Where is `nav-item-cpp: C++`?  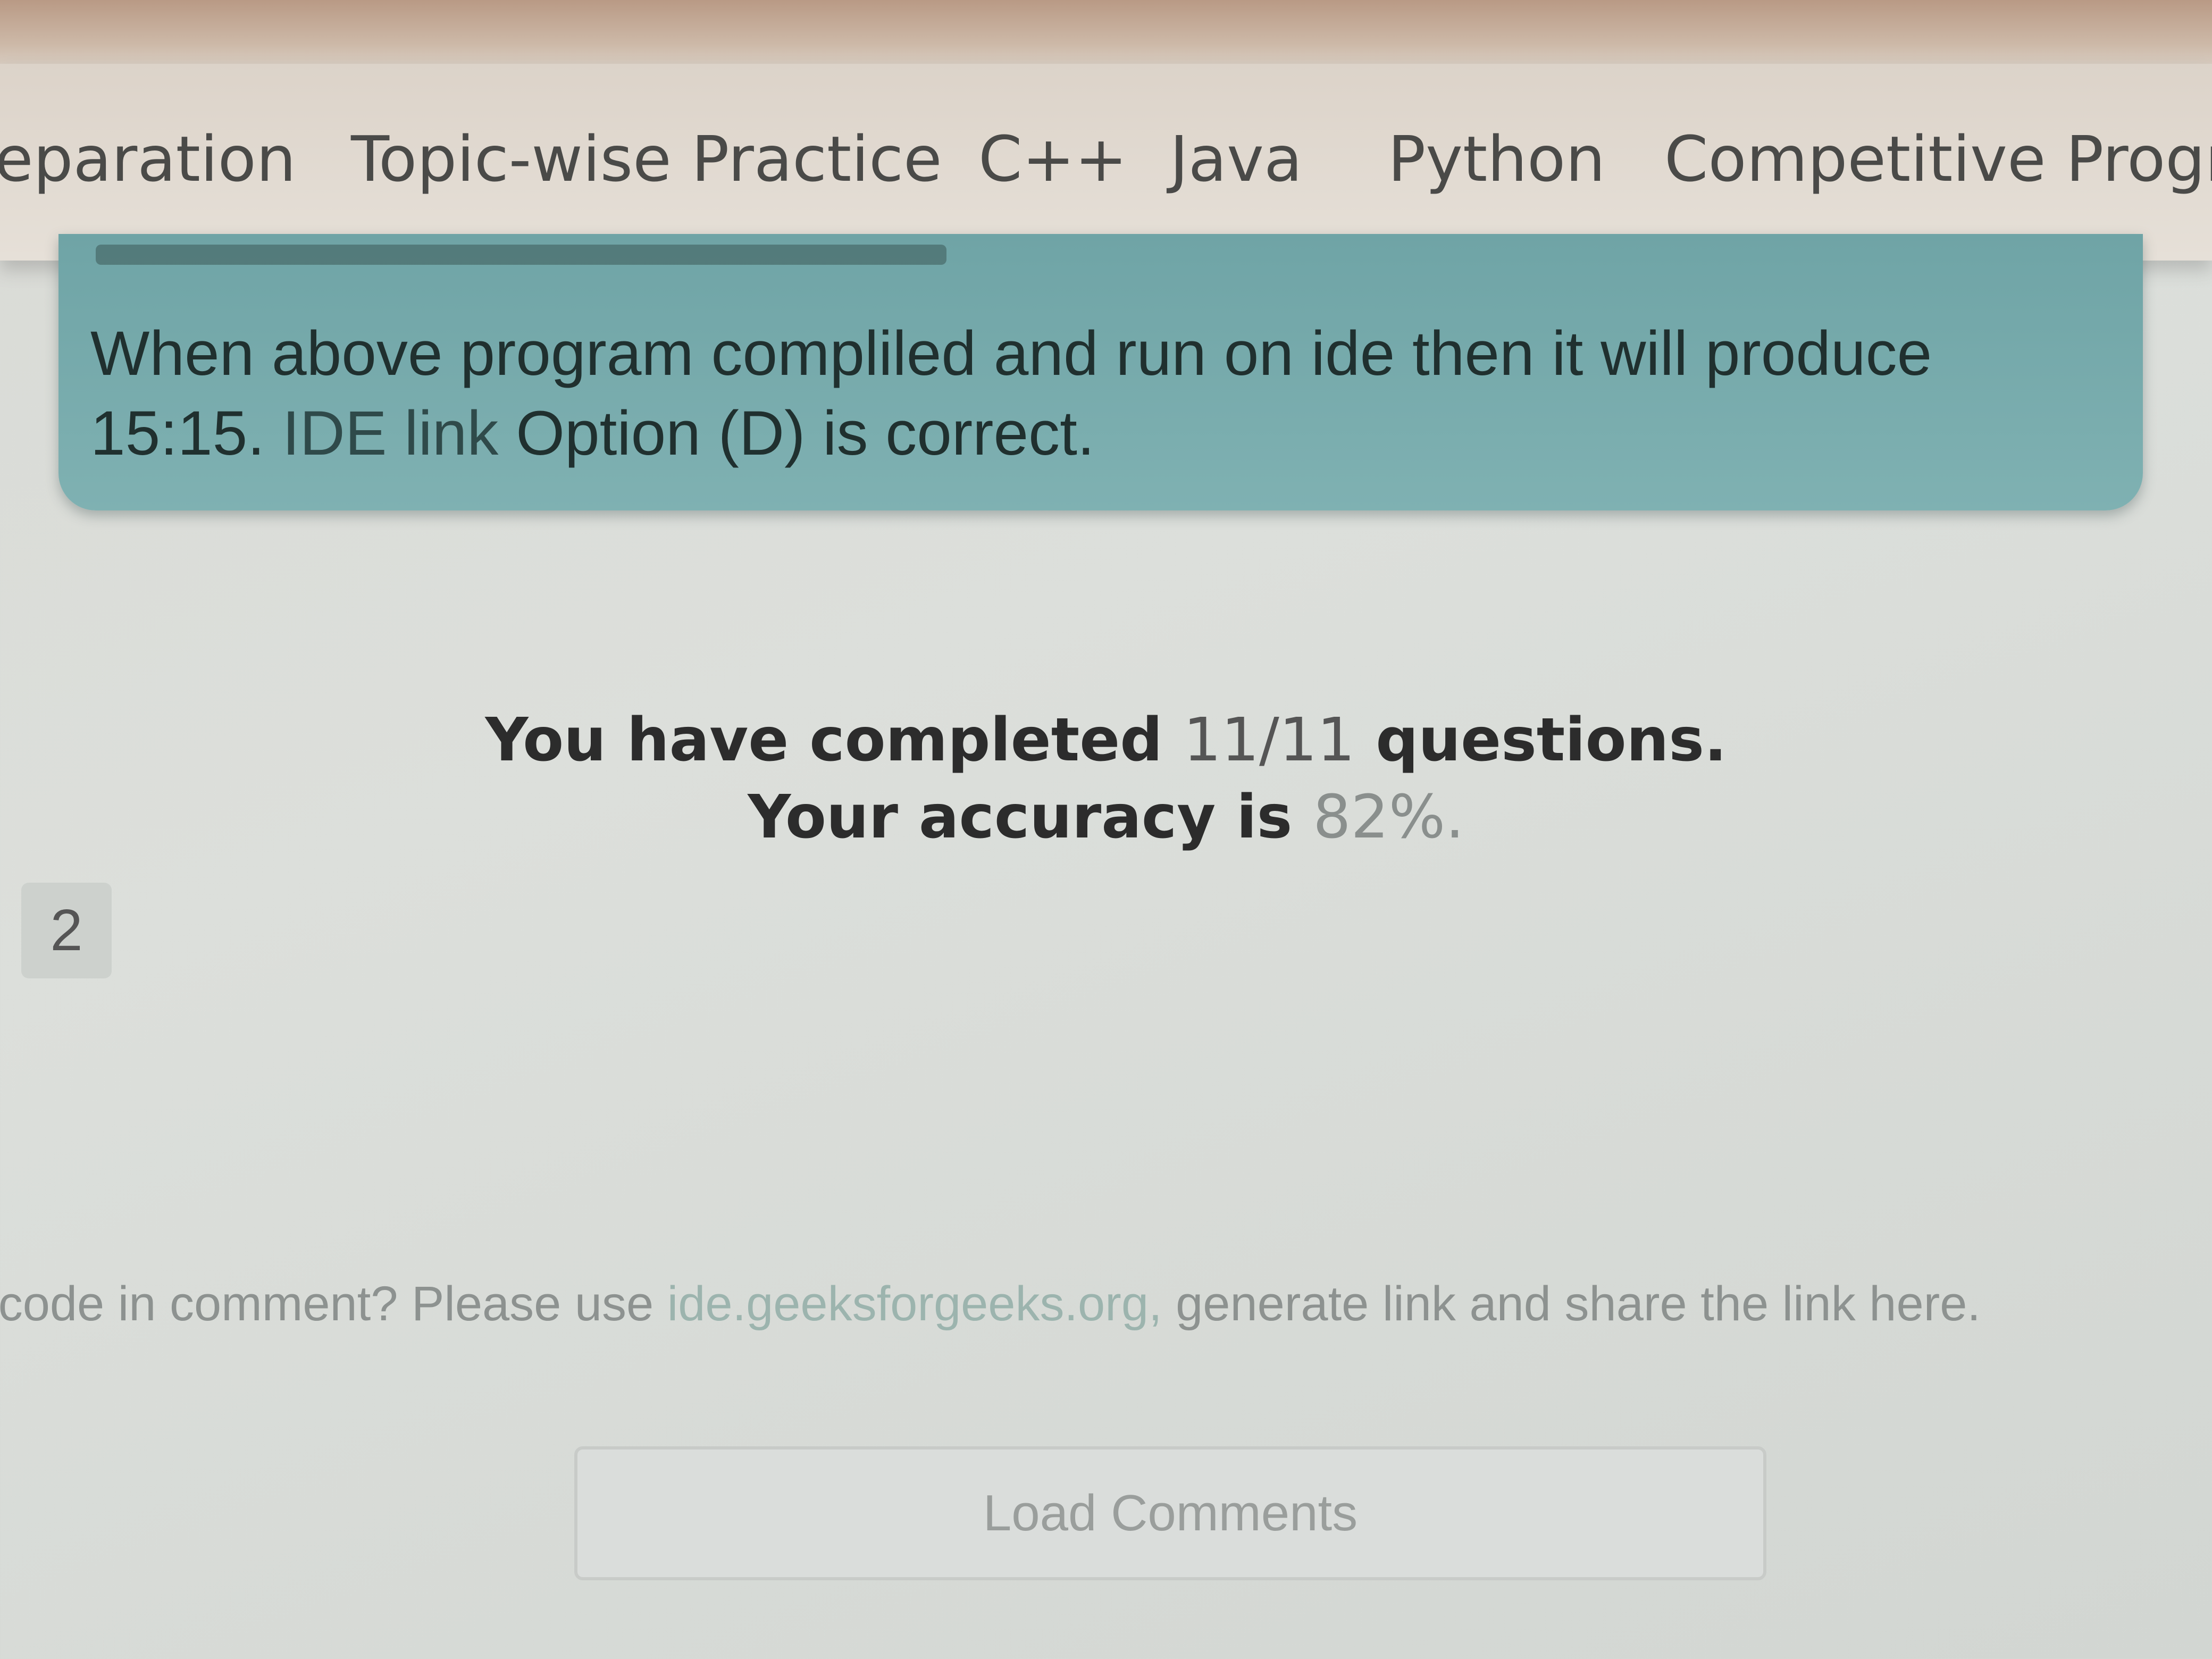 nav-item-cpp: C++ is located at coordinates (1052, 159).